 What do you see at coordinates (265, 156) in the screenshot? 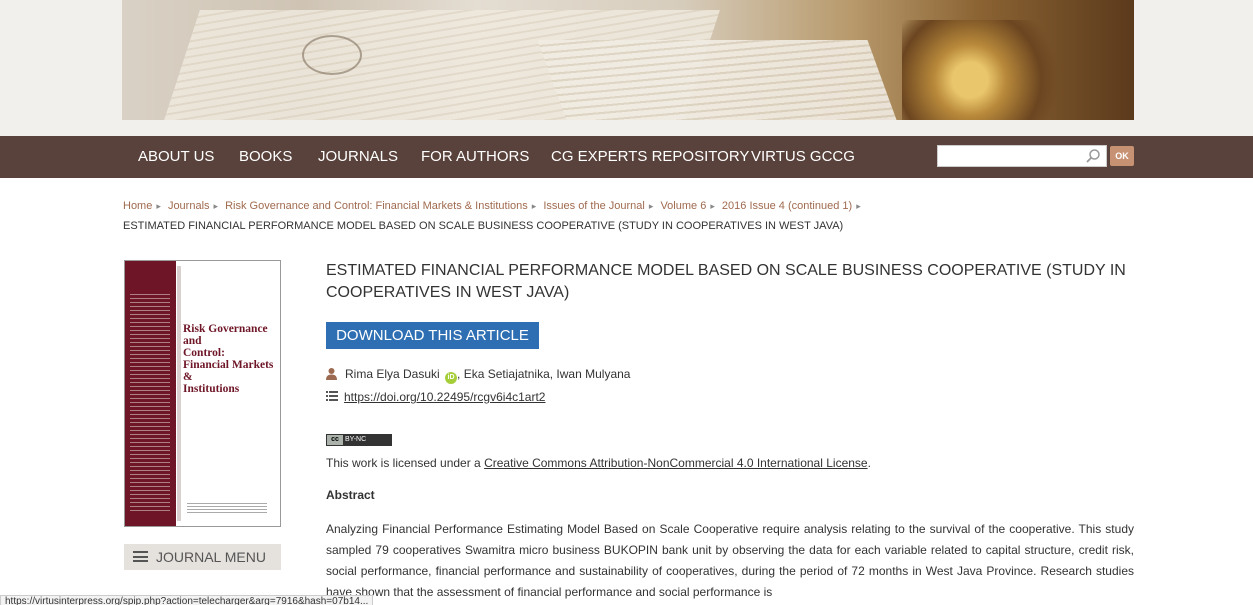
I see `nav-books: BOOKS` at bounding box center [265, 156].